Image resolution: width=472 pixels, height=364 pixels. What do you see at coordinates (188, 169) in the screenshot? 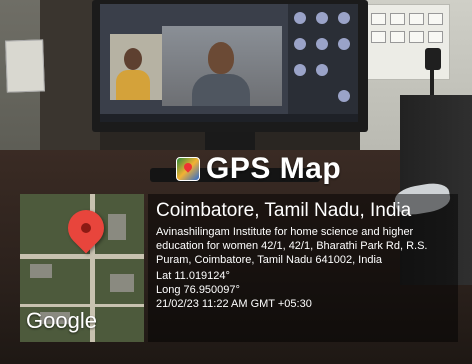
I see `gps-map-camera-icon` at bounding box center [188, 169].